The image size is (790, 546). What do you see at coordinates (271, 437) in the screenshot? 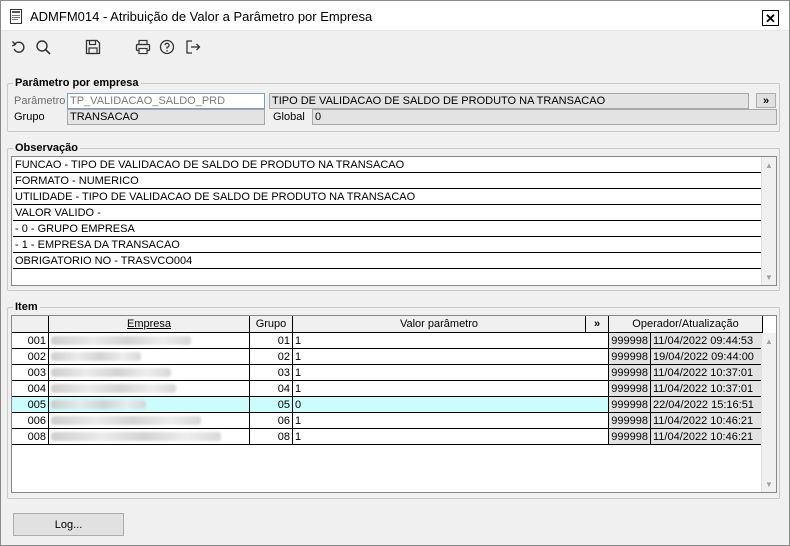
I see `row-grupo: 08` at bounding box center [271, 437].